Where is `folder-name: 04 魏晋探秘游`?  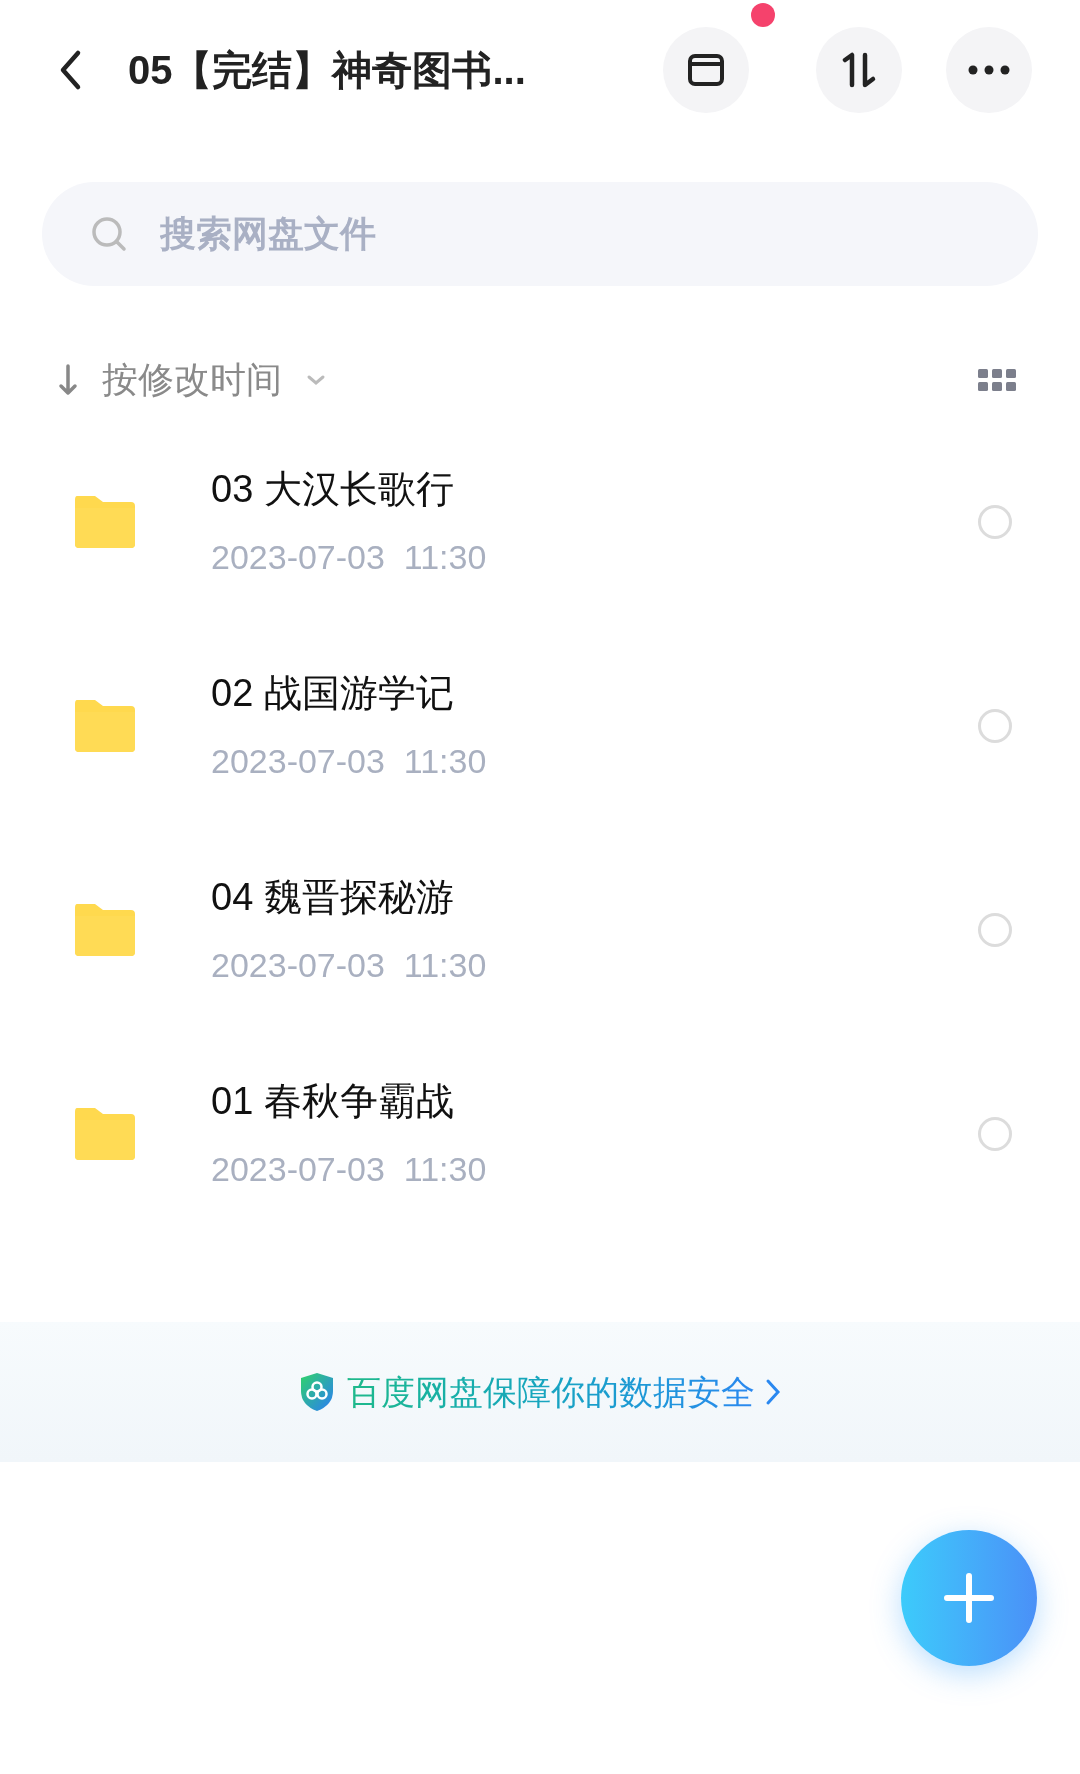 folder-name: 04 魏晋探秘游 is located at coordinates (333, 897).